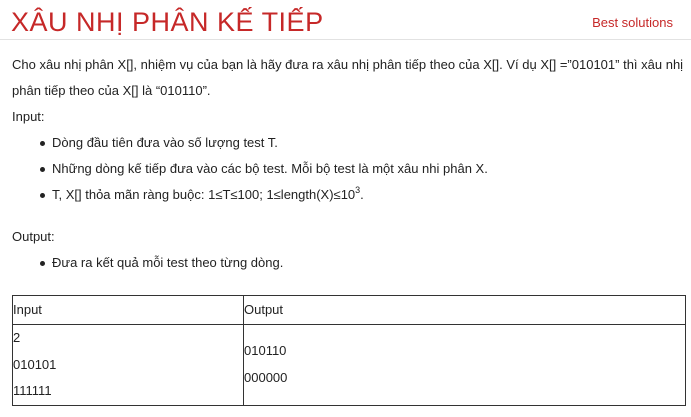  I want to click on intro-line-2: phân tiếp theo của X[] là “010110”., so click(111, 90).